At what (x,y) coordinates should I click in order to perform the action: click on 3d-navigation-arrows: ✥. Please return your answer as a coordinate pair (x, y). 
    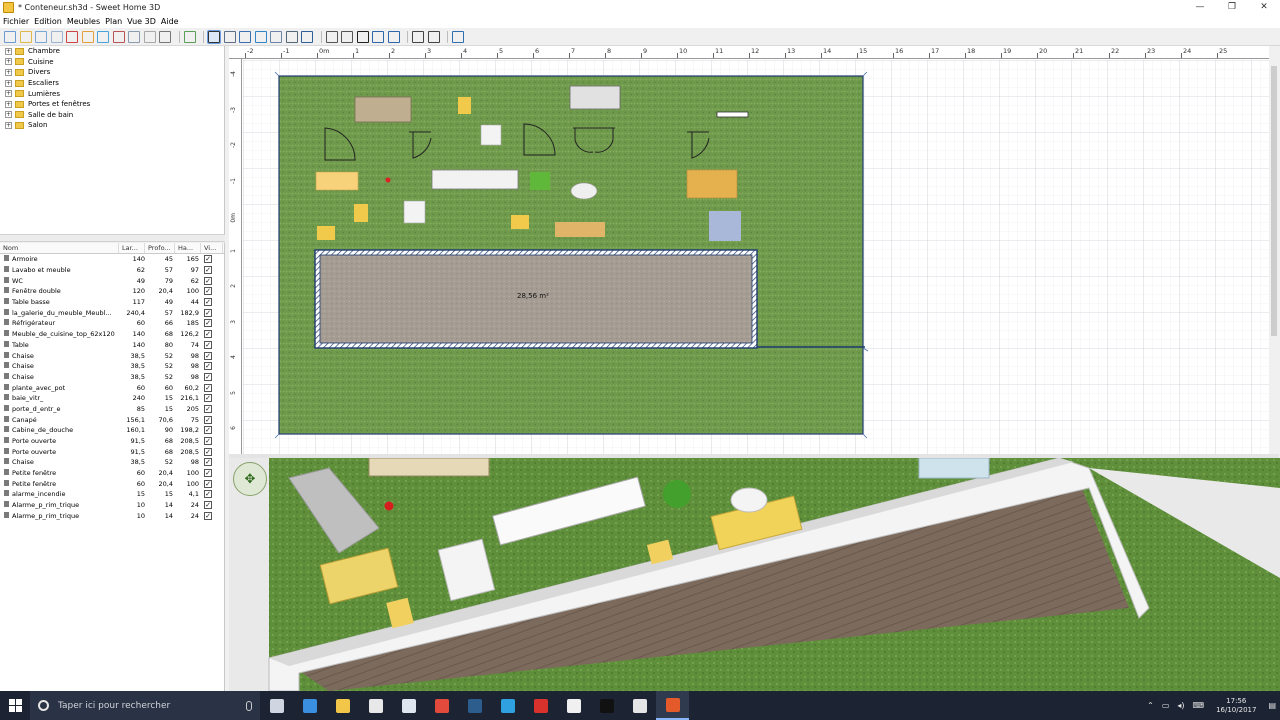
    Looking at the image, I should click on (250, 479).